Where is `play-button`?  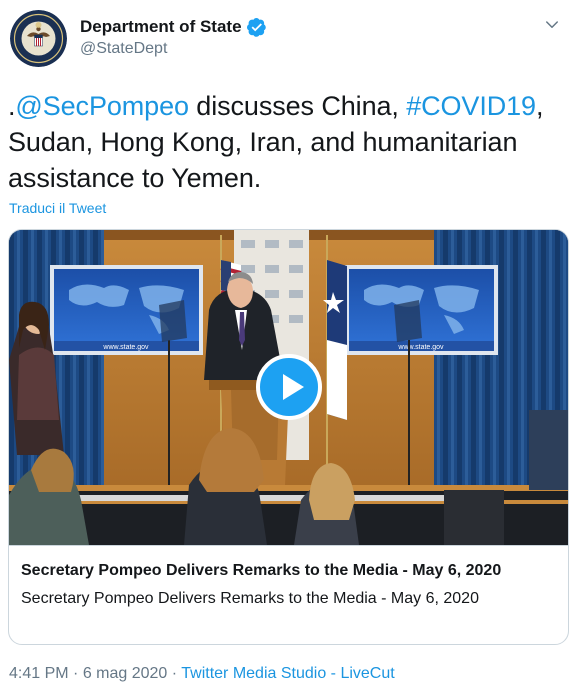
play-button is located at coordinates (289, 387).